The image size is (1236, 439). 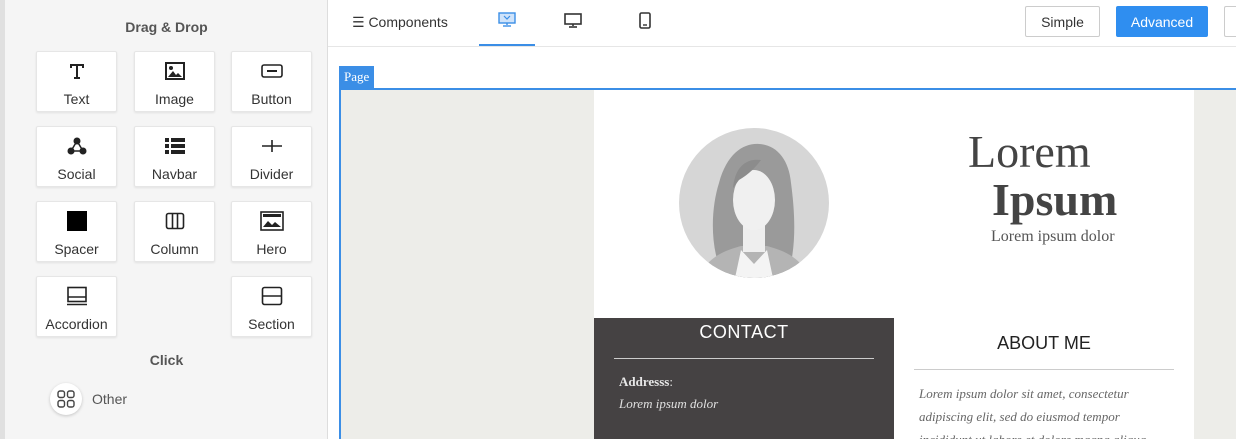 I want to click on about-divider, so click(x=1044, y=369).